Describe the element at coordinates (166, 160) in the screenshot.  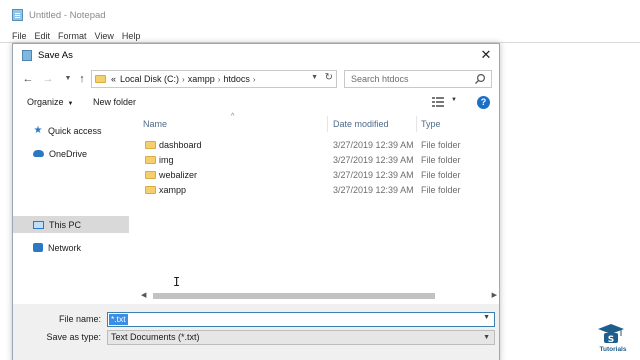
I see `file-name: img` at that location.